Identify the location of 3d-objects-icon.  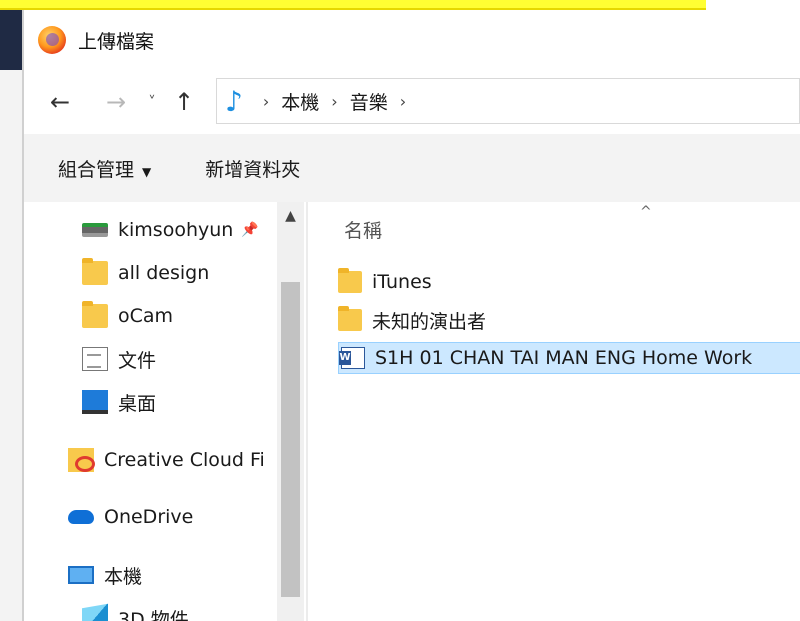
(95, 612).